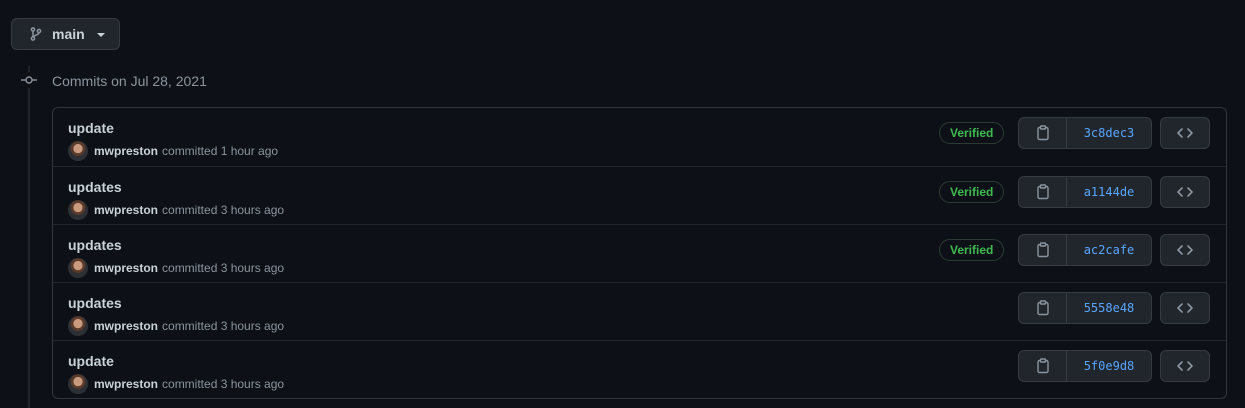  What do you see at coordinates (1109, 308) in the screenshot?
I see `commit-sha-link: 5558e48` at bounding box center [1109, 308].